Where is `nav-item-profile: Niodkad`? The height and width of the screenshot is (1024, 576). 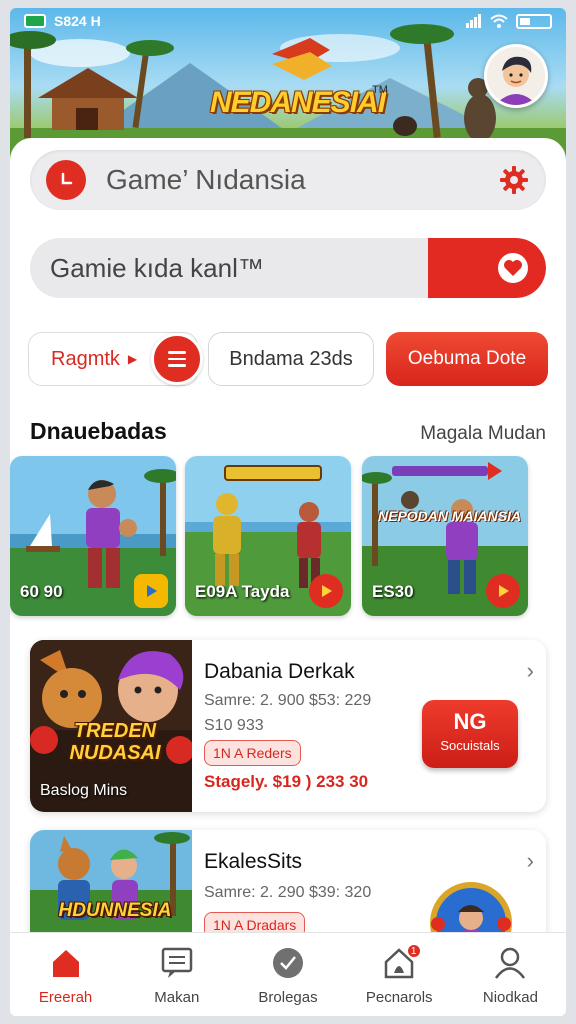
nav-item-profile: Niodkad is located at coordinates (510, 974).